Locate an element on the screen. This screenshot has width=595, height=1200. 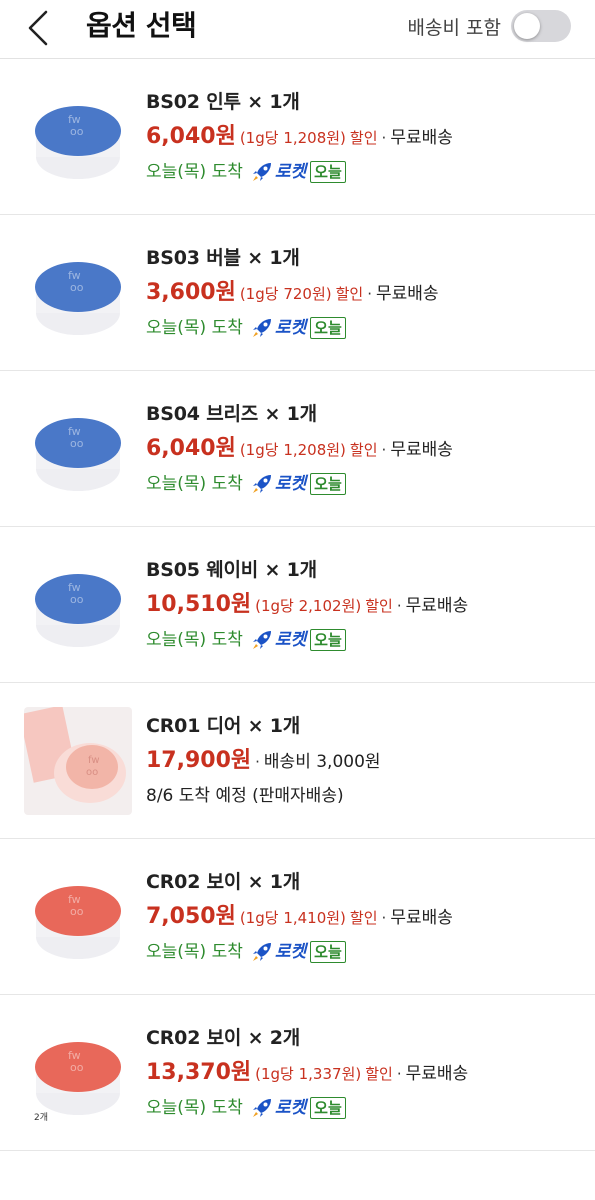
shipping-info: 배송비 3,000원 is located at coordinates (322, 762).